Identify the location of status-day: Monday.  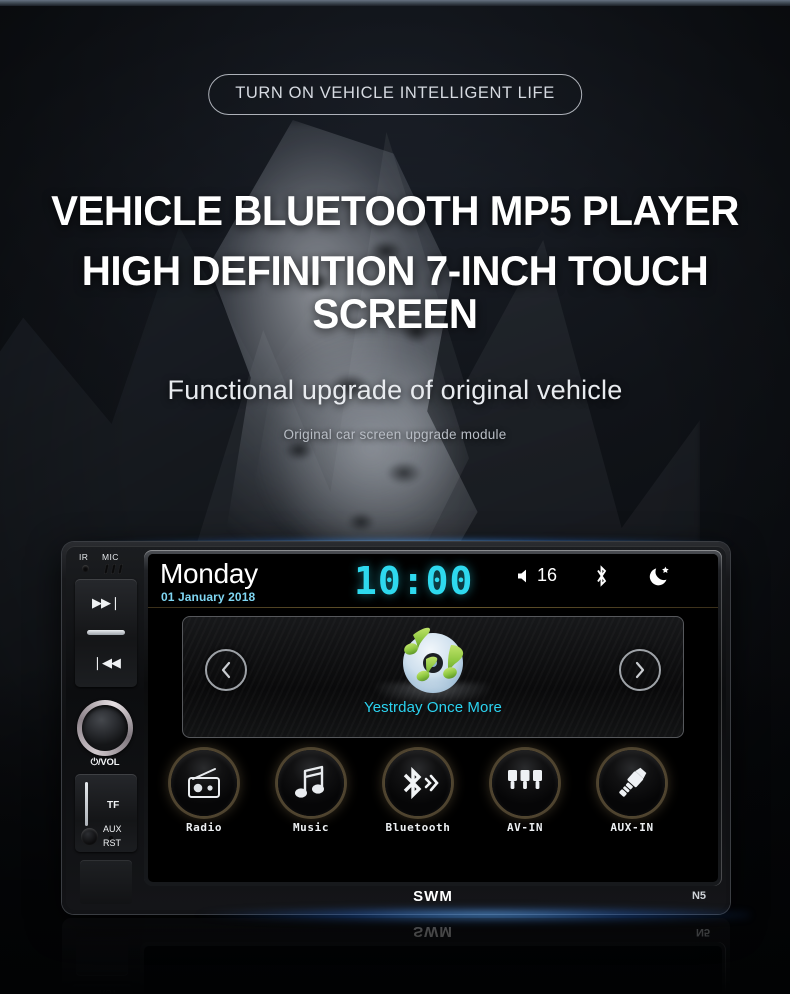
(209, 573).